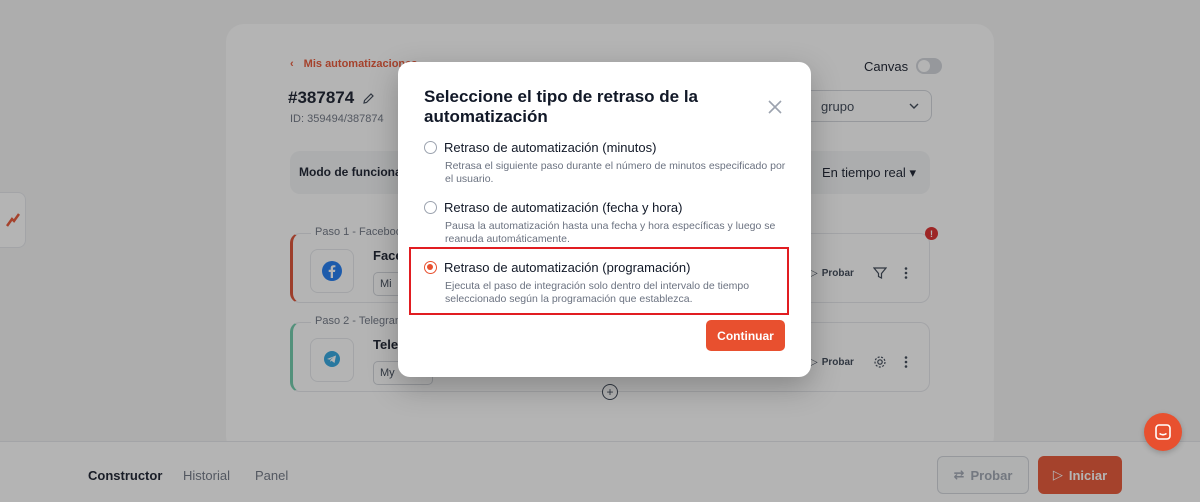 This screenshot has width=1200, height=502. What do you see at coordinates (567, 267) in the screenshot?
I see `option-label: Retraso de automatización (programación)` at bounding box center [567, 267].